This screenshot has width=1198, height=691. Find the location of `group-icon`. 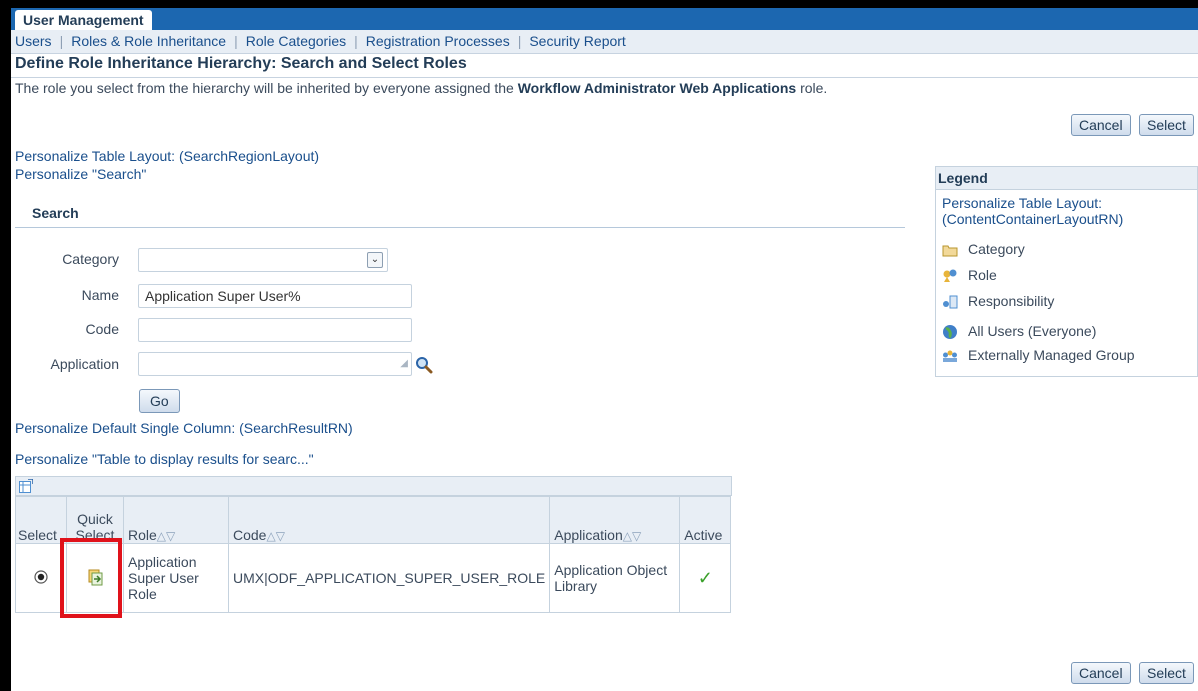

group-icon is located at coordinates (950, 356).